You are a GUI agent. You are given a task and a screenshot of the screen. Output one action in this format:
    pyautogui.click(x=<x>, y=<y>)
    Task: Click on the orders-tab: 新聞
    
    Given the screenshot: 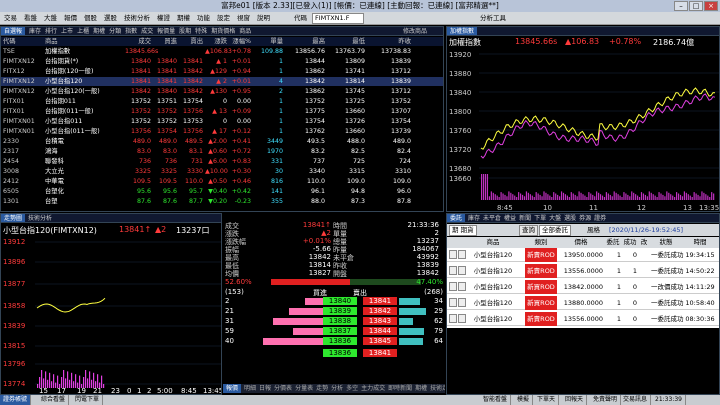 What is the action you would take?
    pyautogui.click(x=525, y=218)
    